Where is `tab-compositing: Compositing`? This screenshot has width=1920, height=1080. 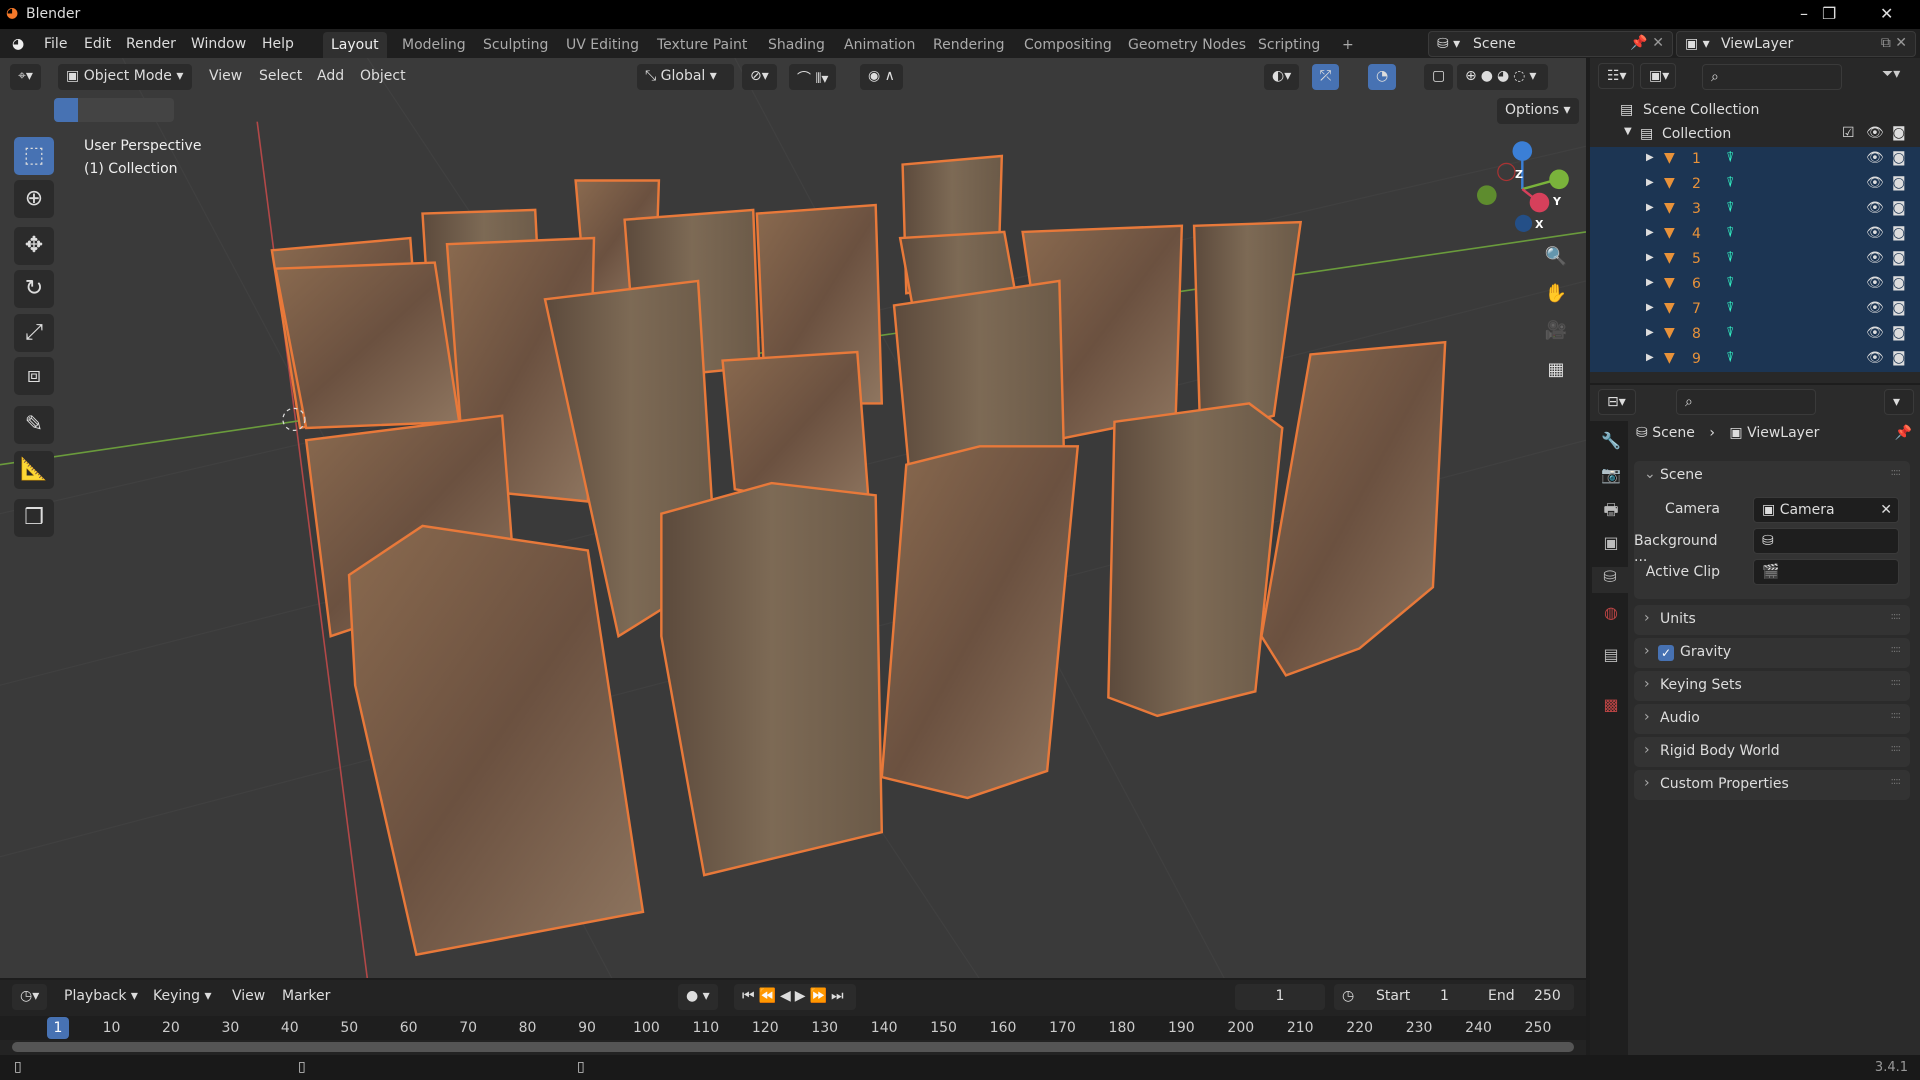 tab-compositing: Compositing is located at coordinates (1068, 45).